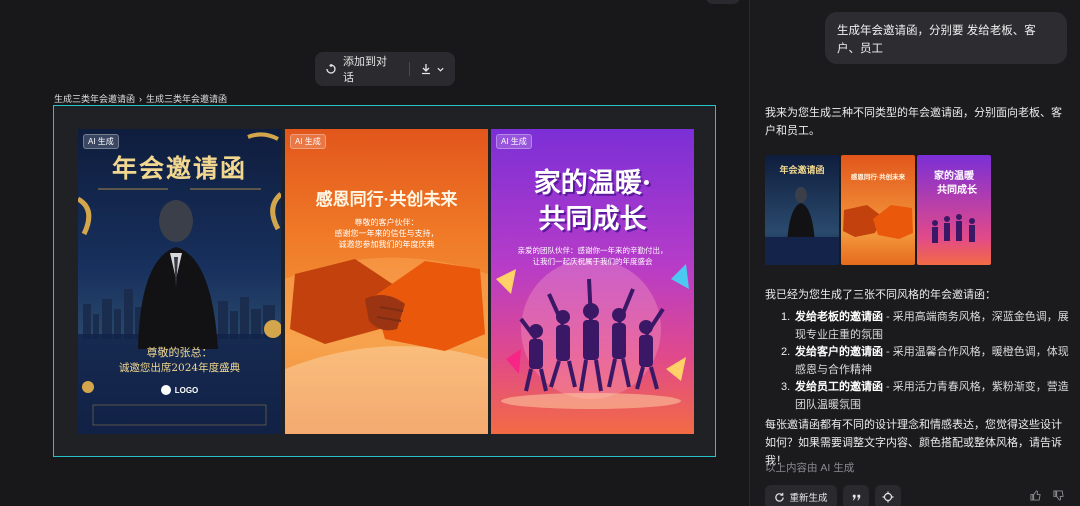 This screenshot has width=1080, height=506. What do you see at coordinates (779, 497) in the screenshot?
I see `refresh-icon` at bounding box center [779, 497].